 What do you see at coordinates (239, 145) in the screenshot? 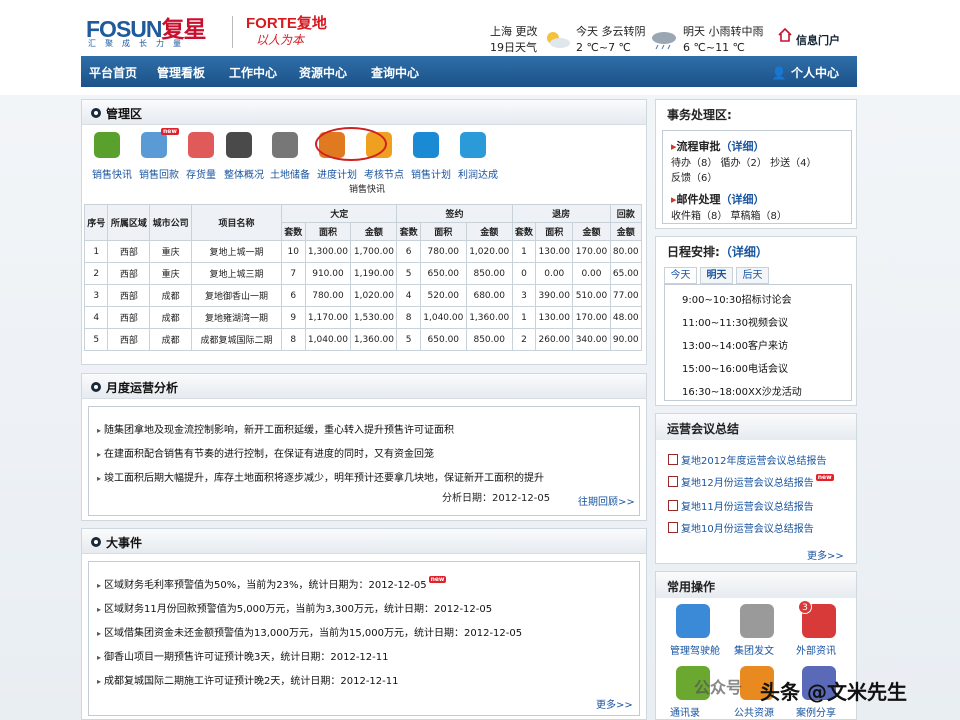
I see `chart-icon` at bounding box center [239, 145].